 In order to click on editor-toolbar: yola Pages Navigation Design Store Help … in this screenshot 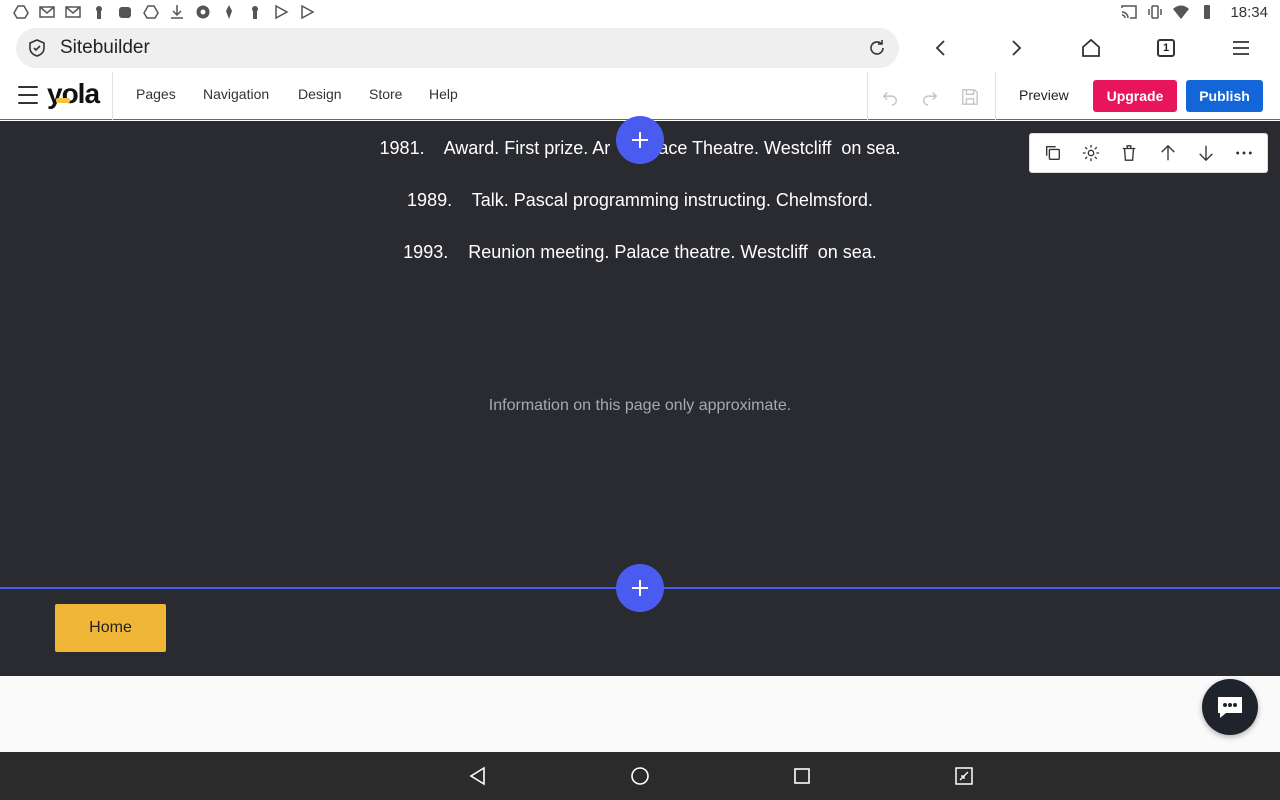, I will do `click(640, 96)`.